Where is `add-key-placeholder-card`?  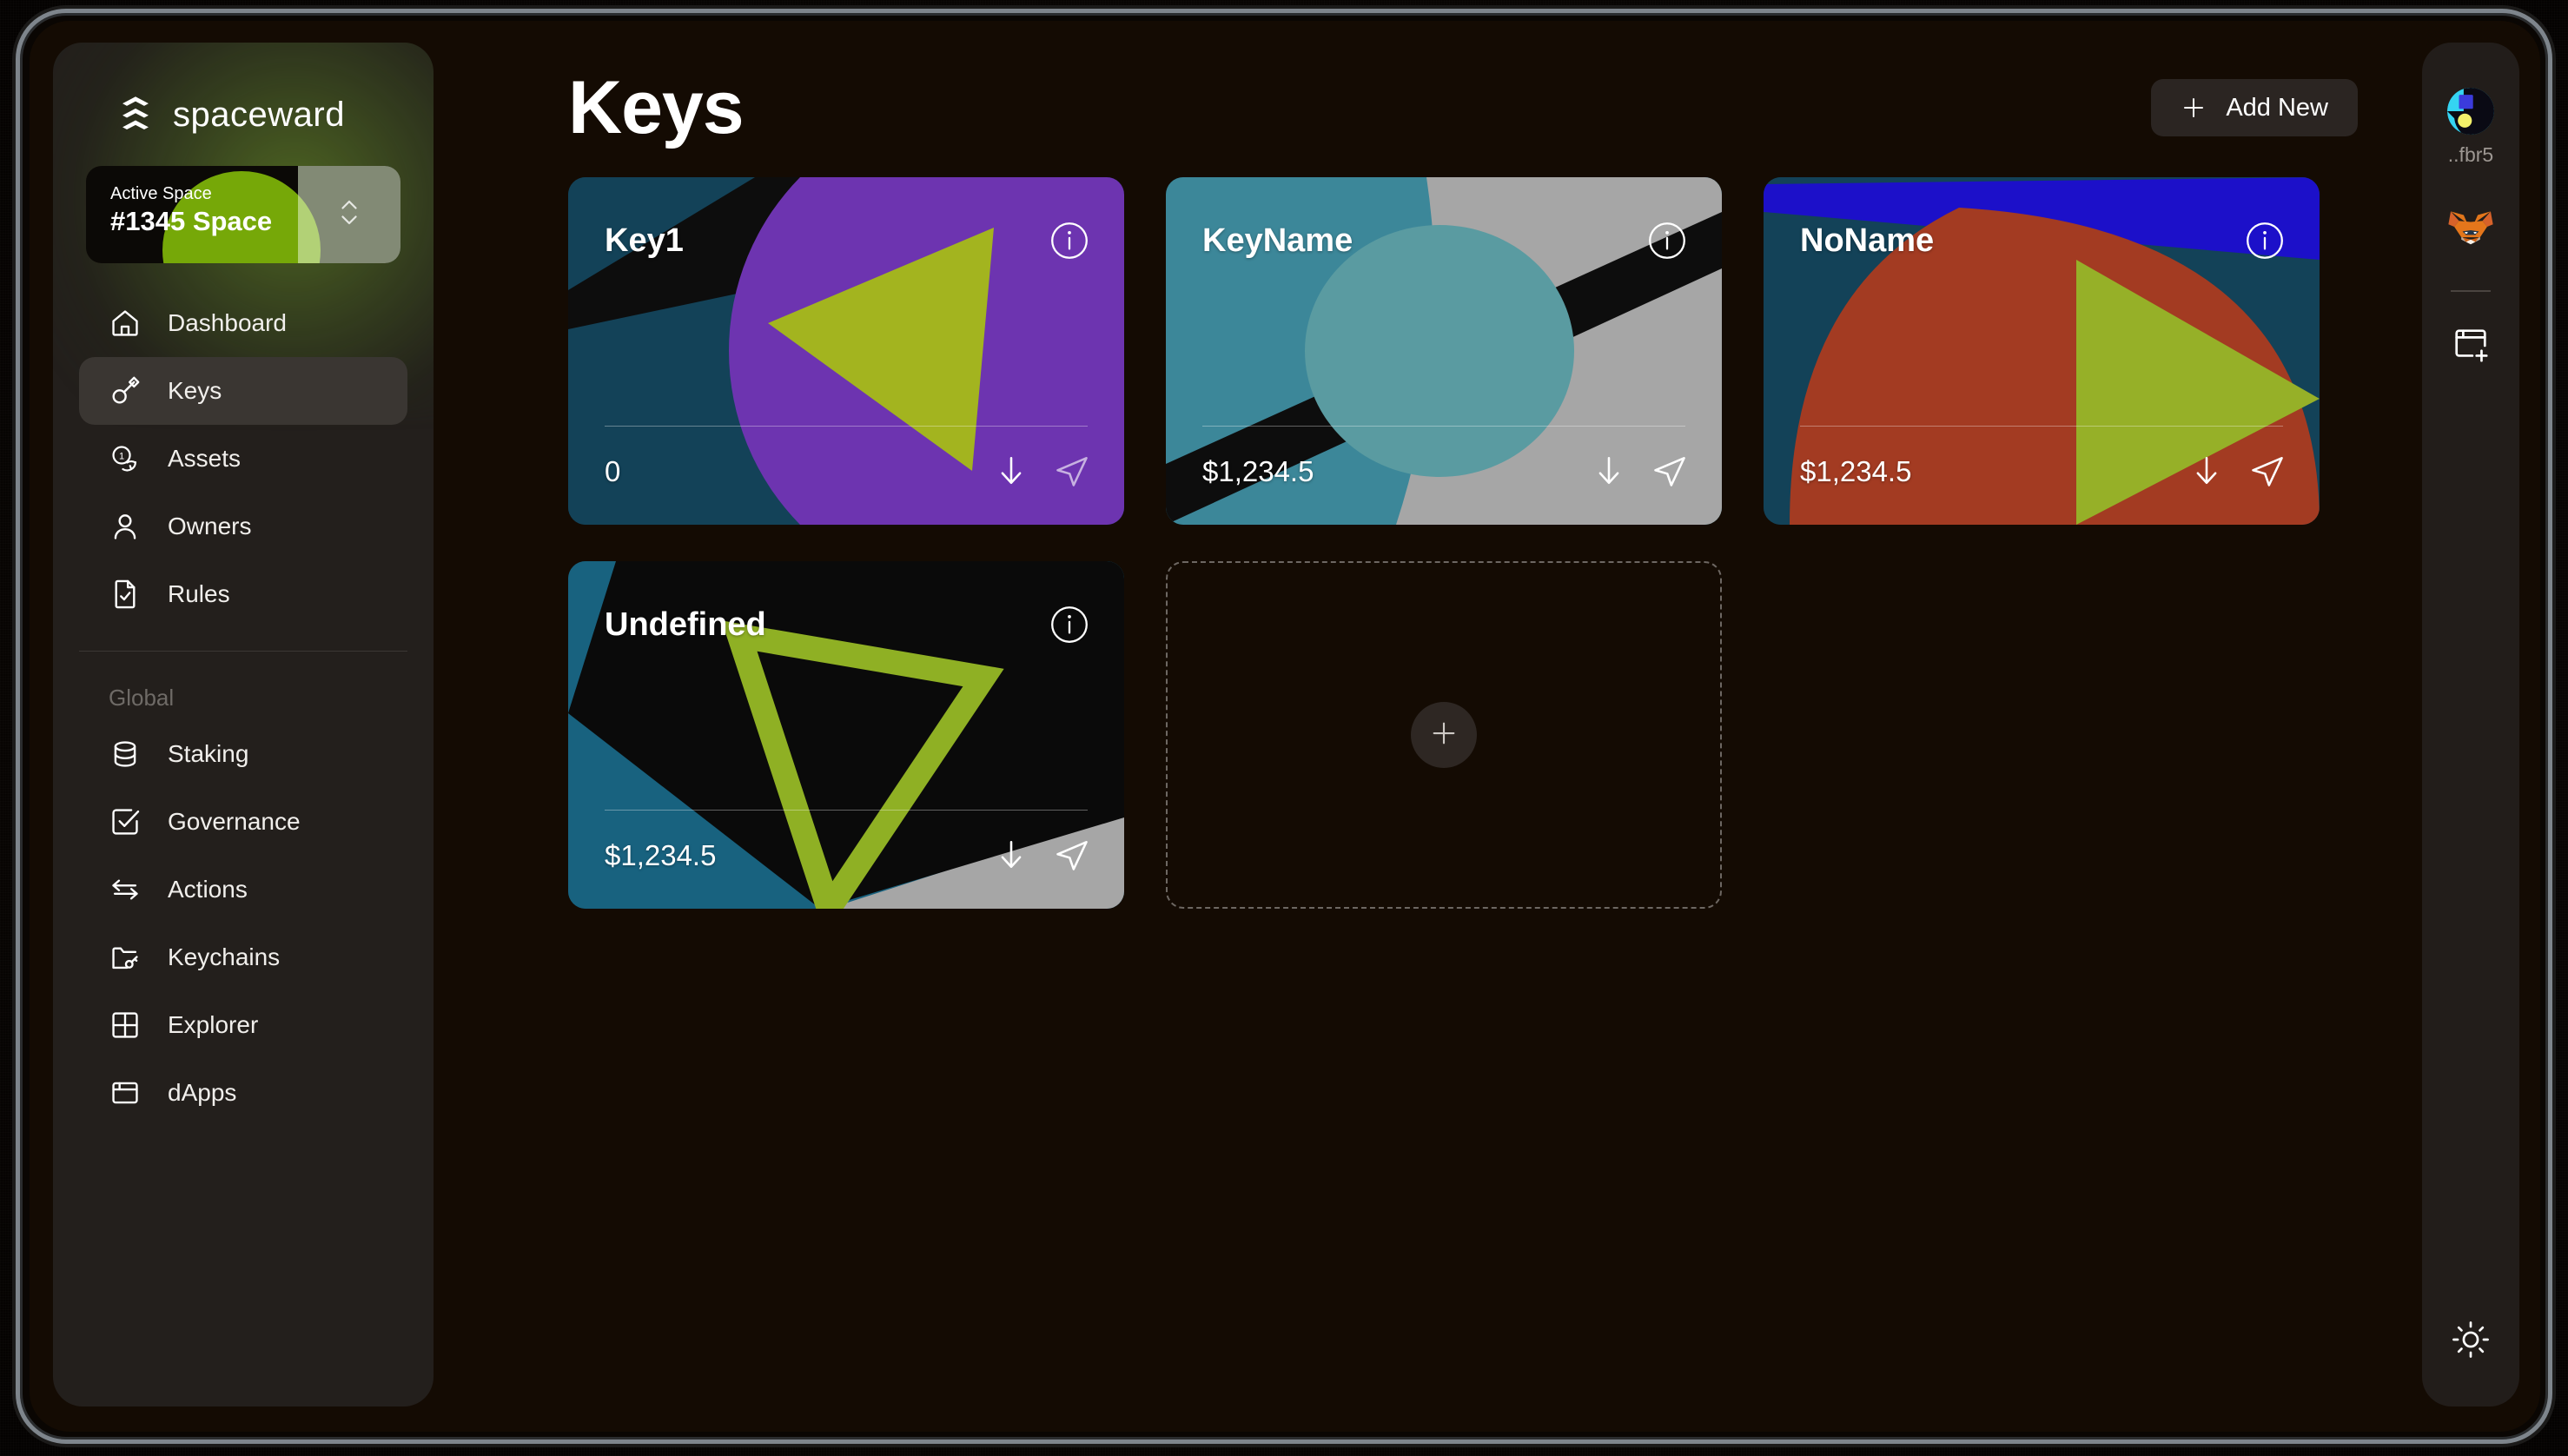 add-key-placeholder-card is located at coordinates (1444, 735).